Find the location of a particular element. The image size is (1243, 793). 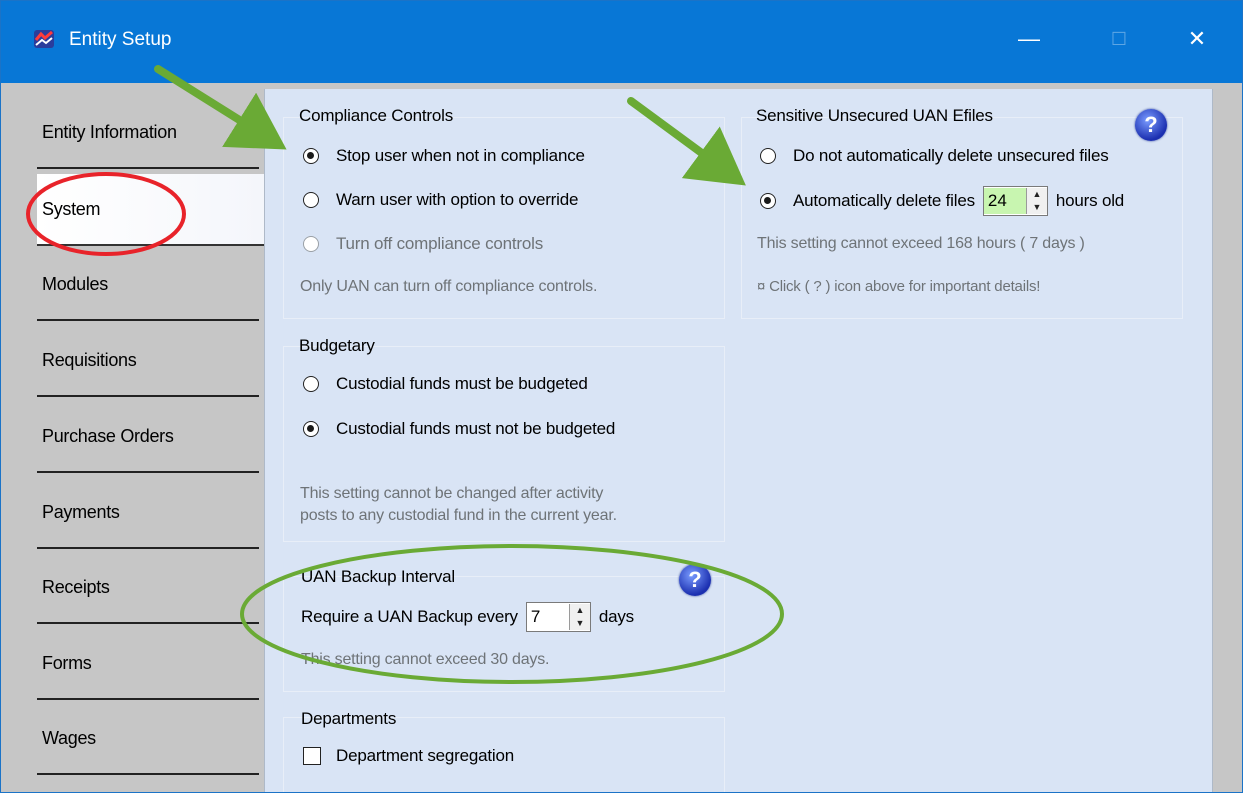

green-circle-backup is located at coordinates (512, 614).